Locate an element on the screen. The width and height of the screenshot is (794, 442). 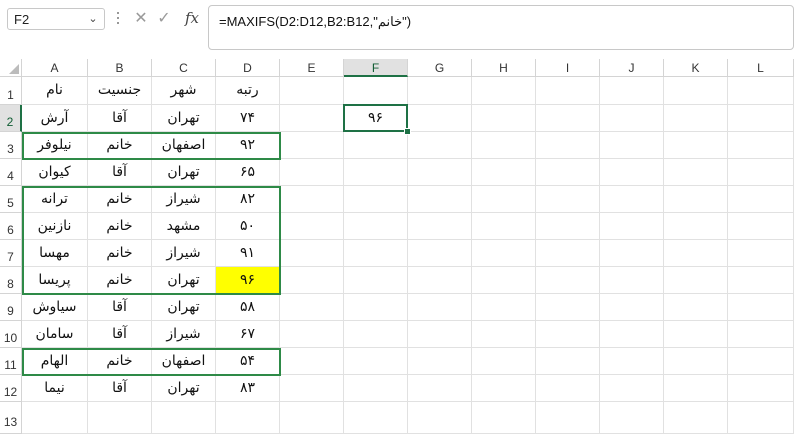
column-header-e: E is located at coordinates (312, 68).